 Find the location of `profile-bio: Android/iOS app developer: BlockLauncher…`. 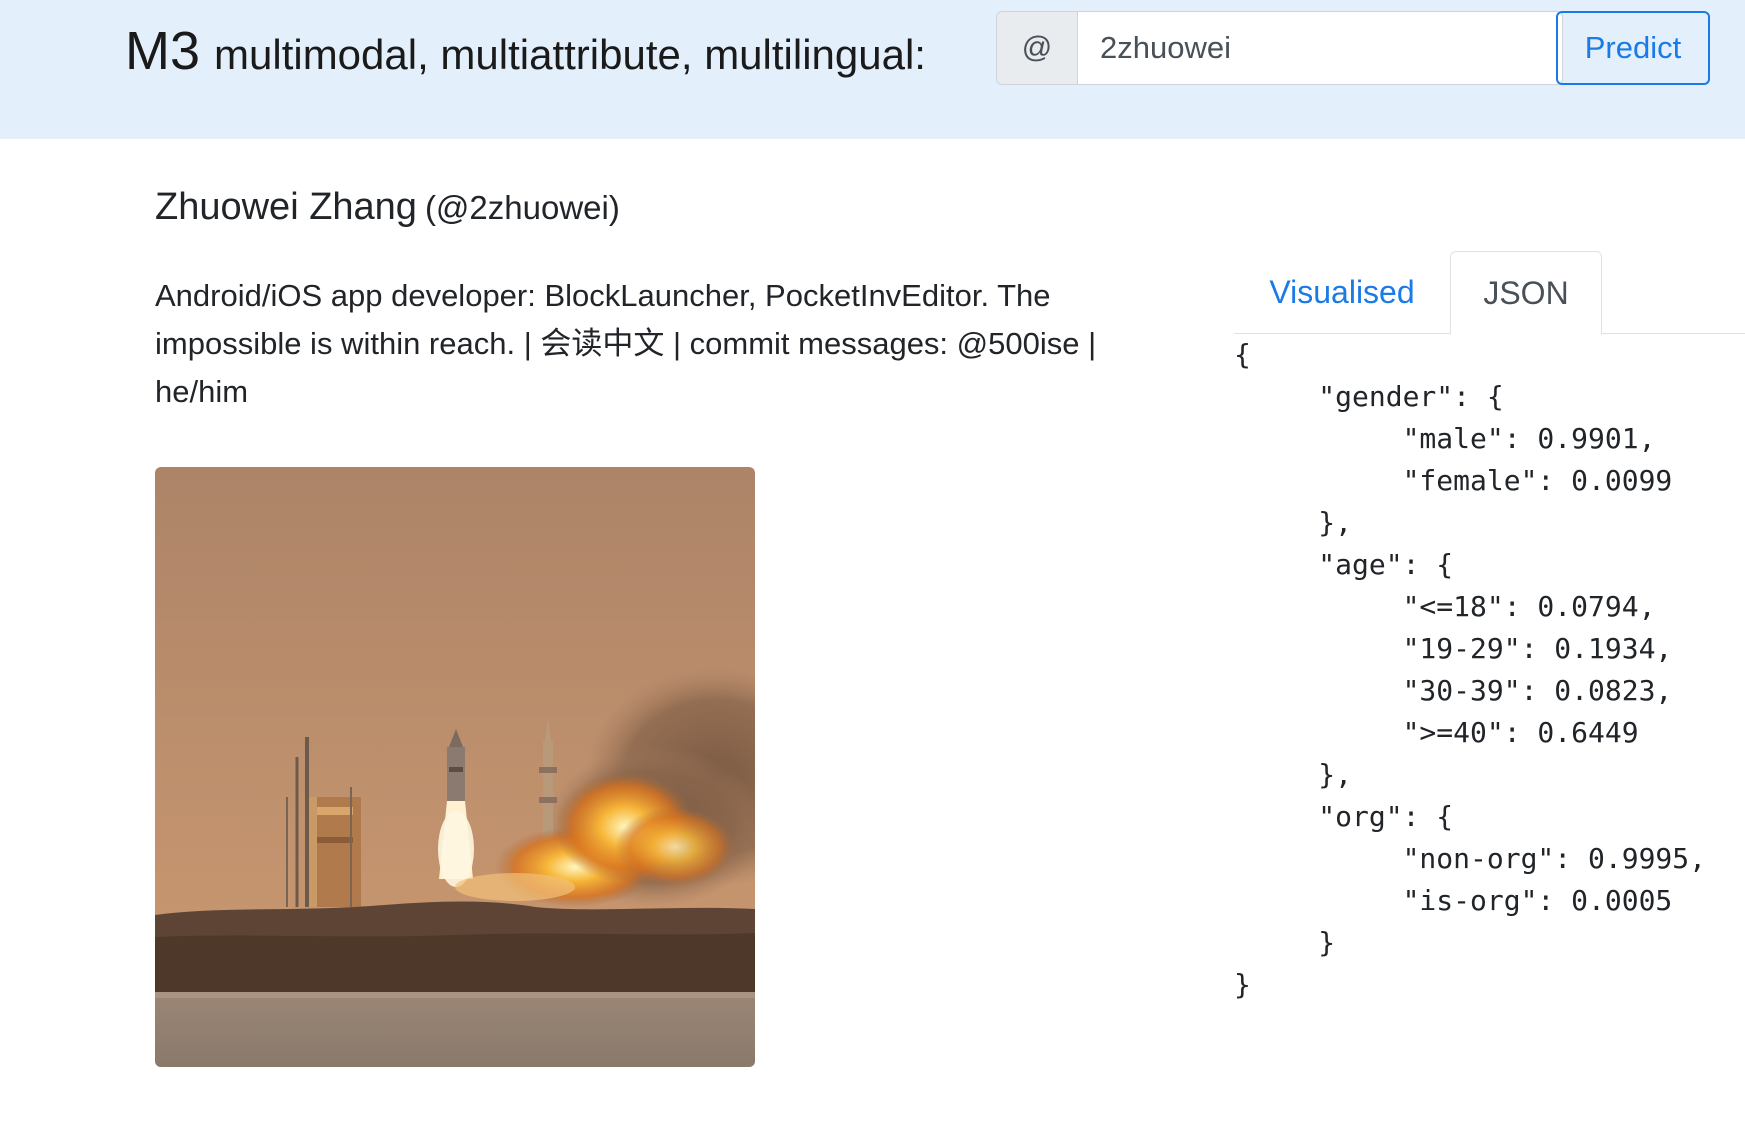

profile-bio: Android/iOS app developer: BlockLauncher… is located at coordinates (626, 343).